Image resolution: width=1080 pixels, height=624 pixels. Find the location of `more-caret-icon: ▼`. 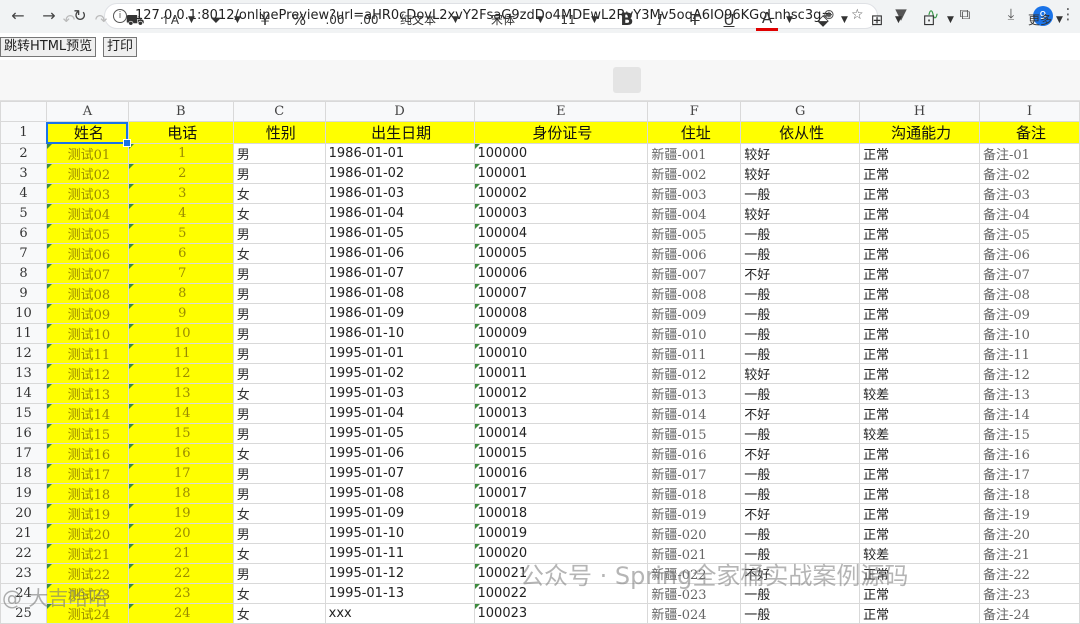

more-caret-icon: ▼ is located at coordinates (1059, 20).